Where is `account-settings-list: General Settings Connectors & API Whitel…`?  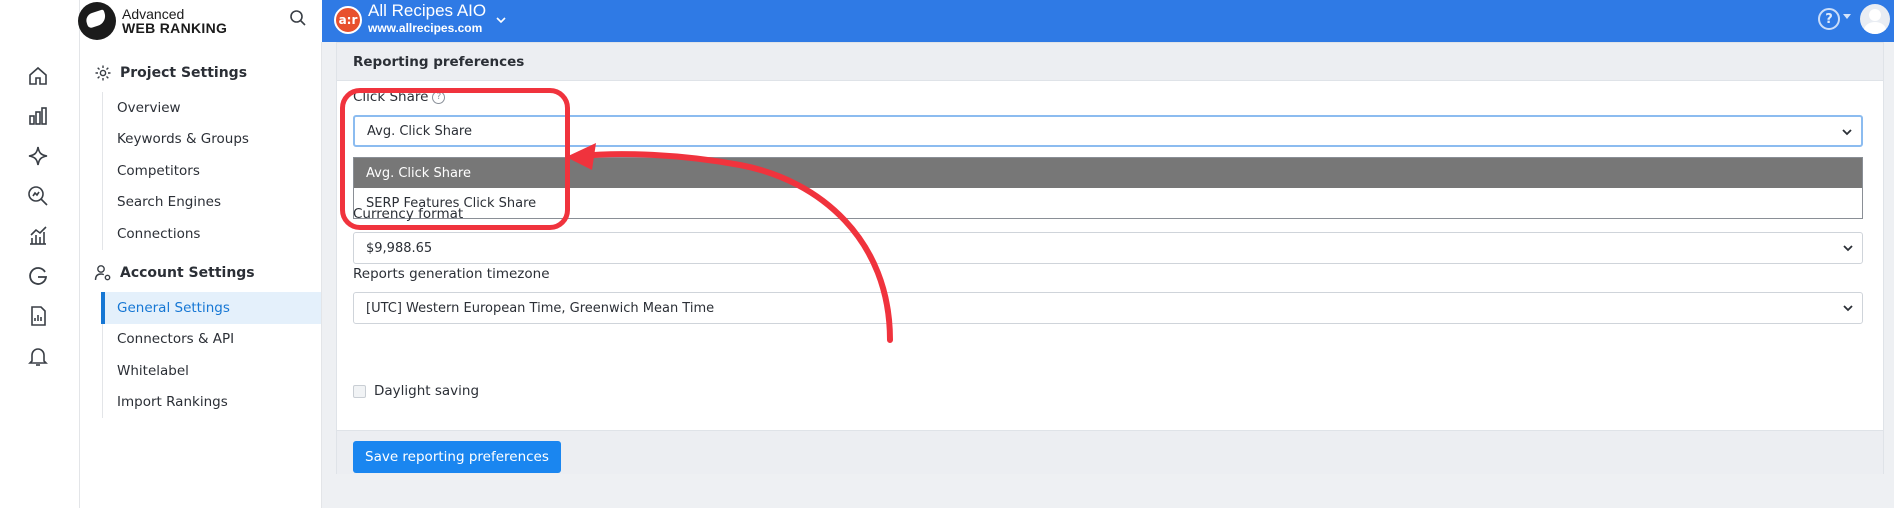 account-settings-list: General Settings Connectors & API Whitel… is located at coordinates (212, 355).